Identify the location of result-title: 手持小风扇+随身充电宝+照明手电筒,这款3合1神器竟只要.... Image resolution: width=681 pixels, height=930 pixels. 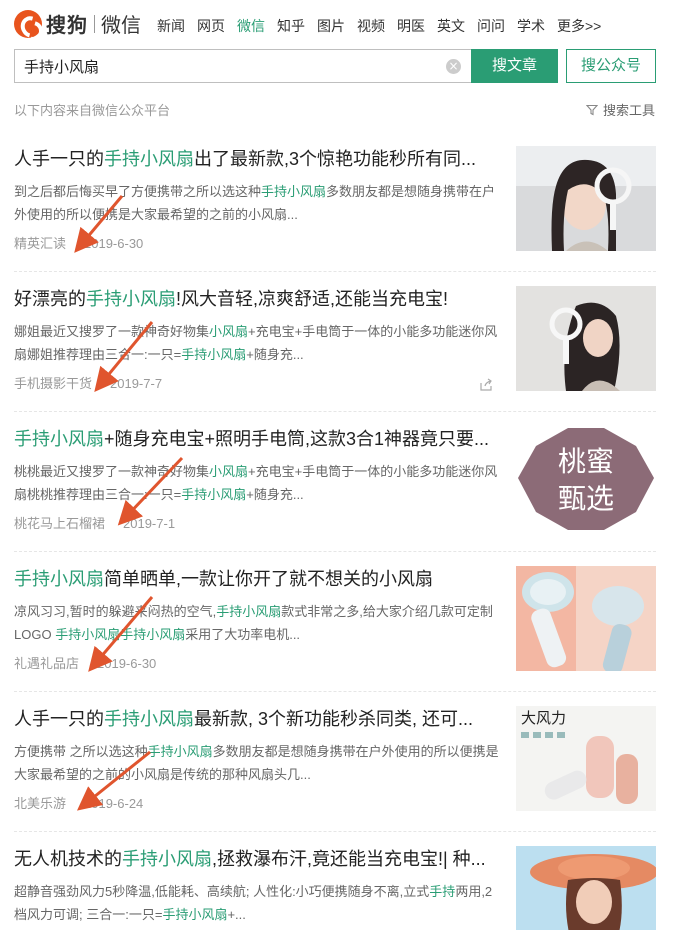
(256, 439).